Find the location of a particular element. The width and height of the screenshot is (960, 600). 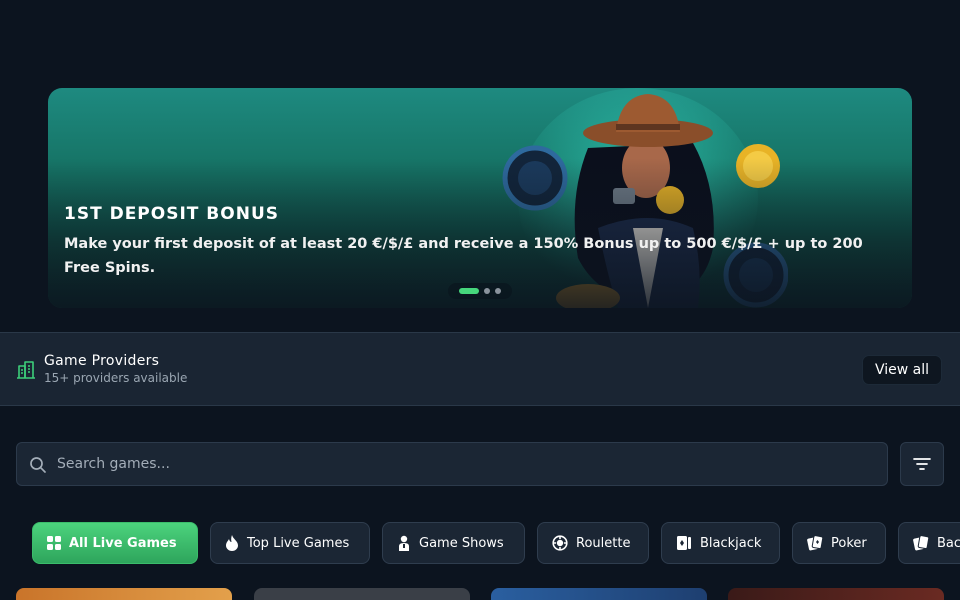

tab-label: Blackjack is located at coordinates (731, 543).